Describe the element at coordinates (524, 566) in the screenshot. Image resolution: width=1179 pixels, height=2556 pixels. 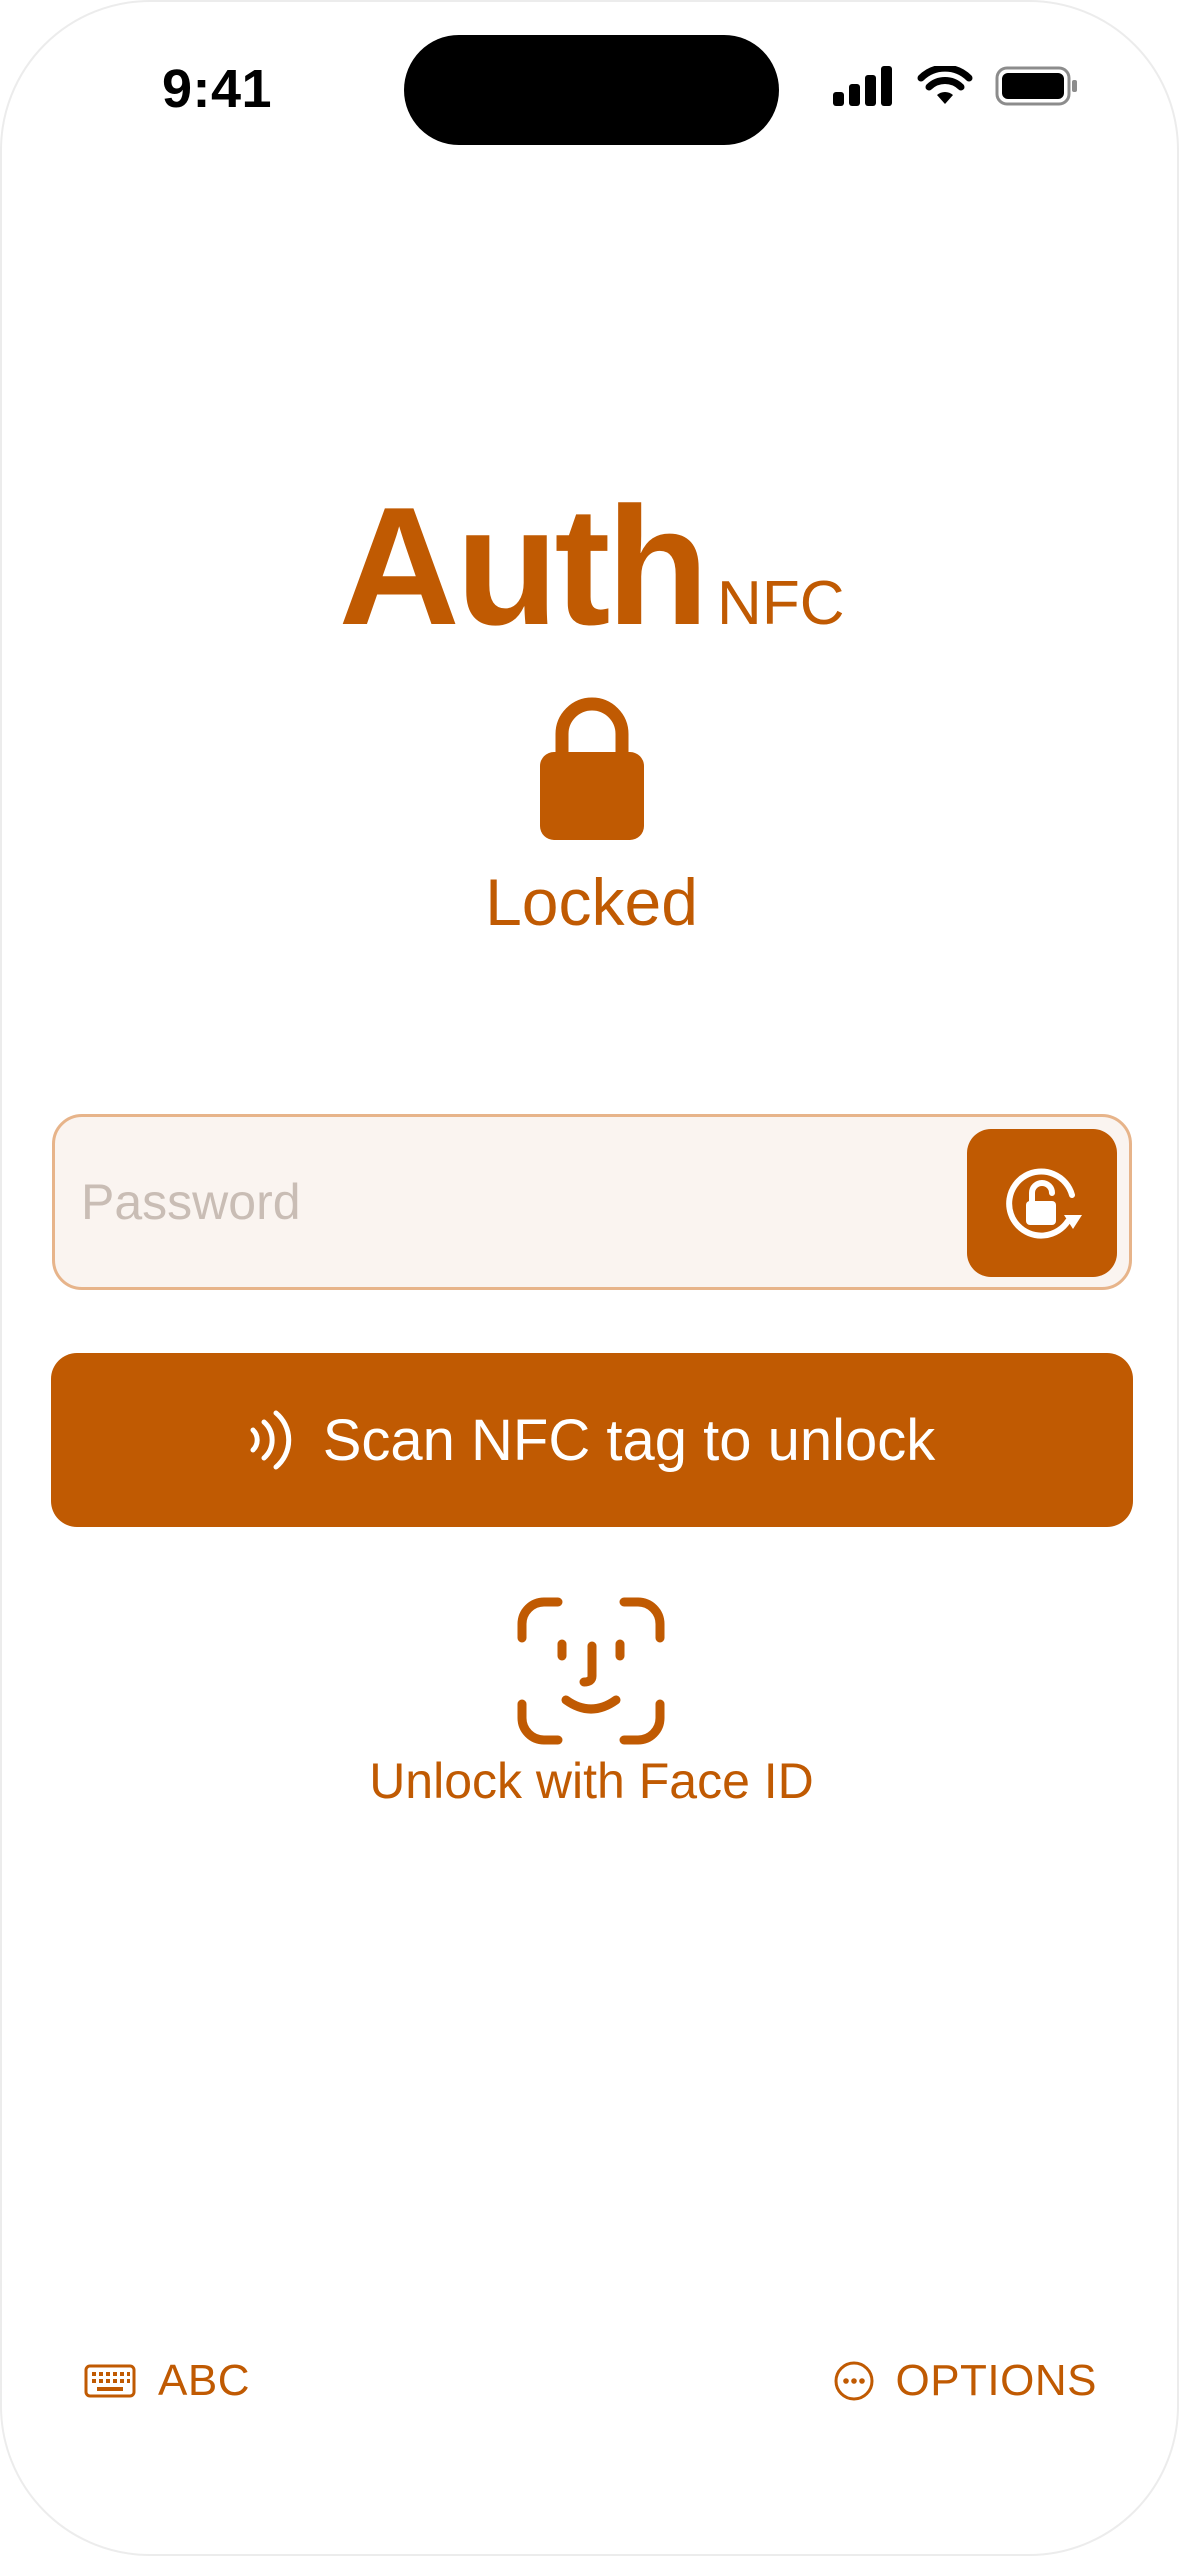
I see `app-title-main: Auth` at that location.